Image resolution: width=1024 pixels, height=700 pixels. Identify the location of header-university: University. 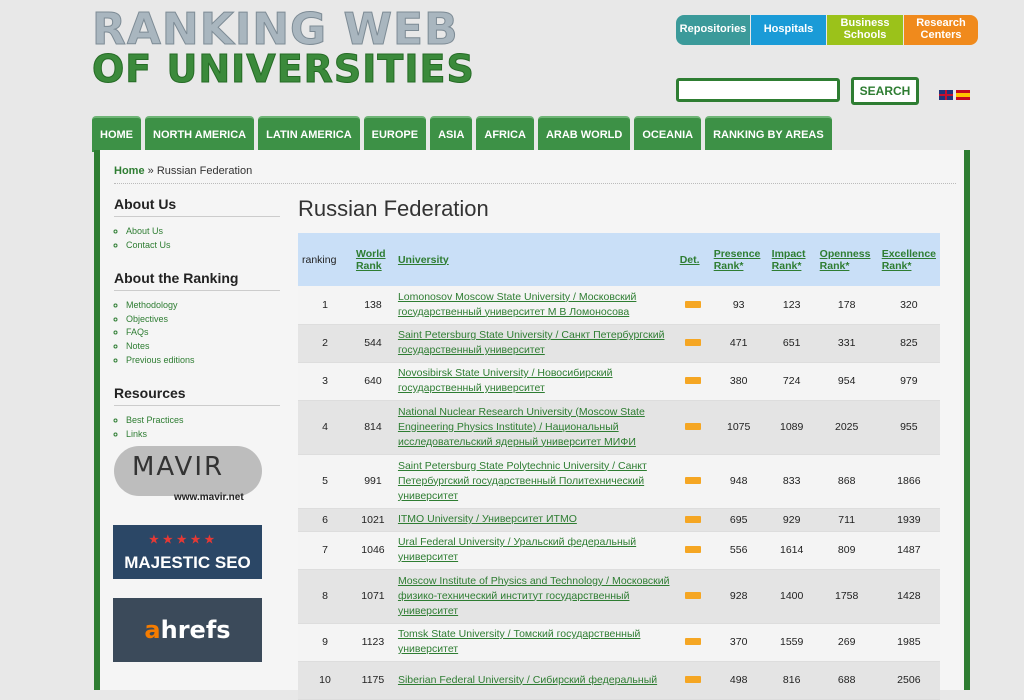
(534, 259).